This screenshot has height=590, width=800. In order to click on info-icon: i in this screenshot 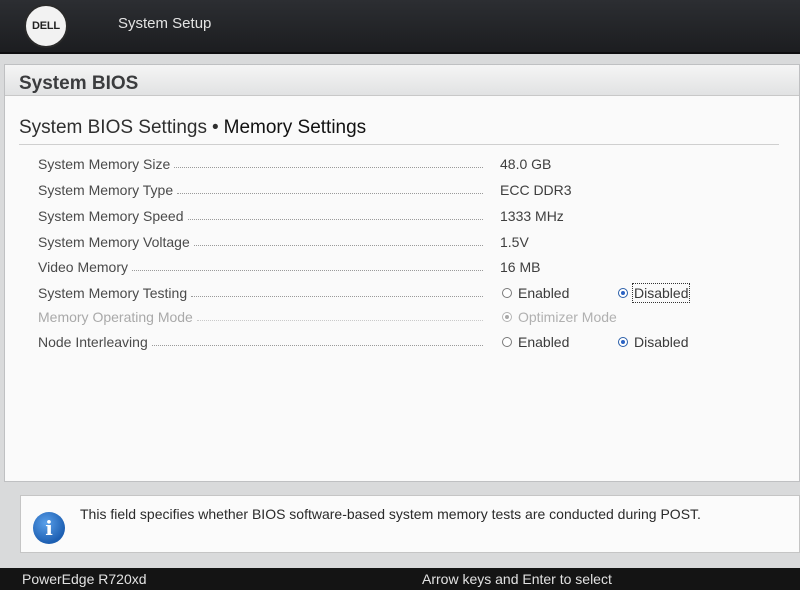, I will do `click(49, 528)`.